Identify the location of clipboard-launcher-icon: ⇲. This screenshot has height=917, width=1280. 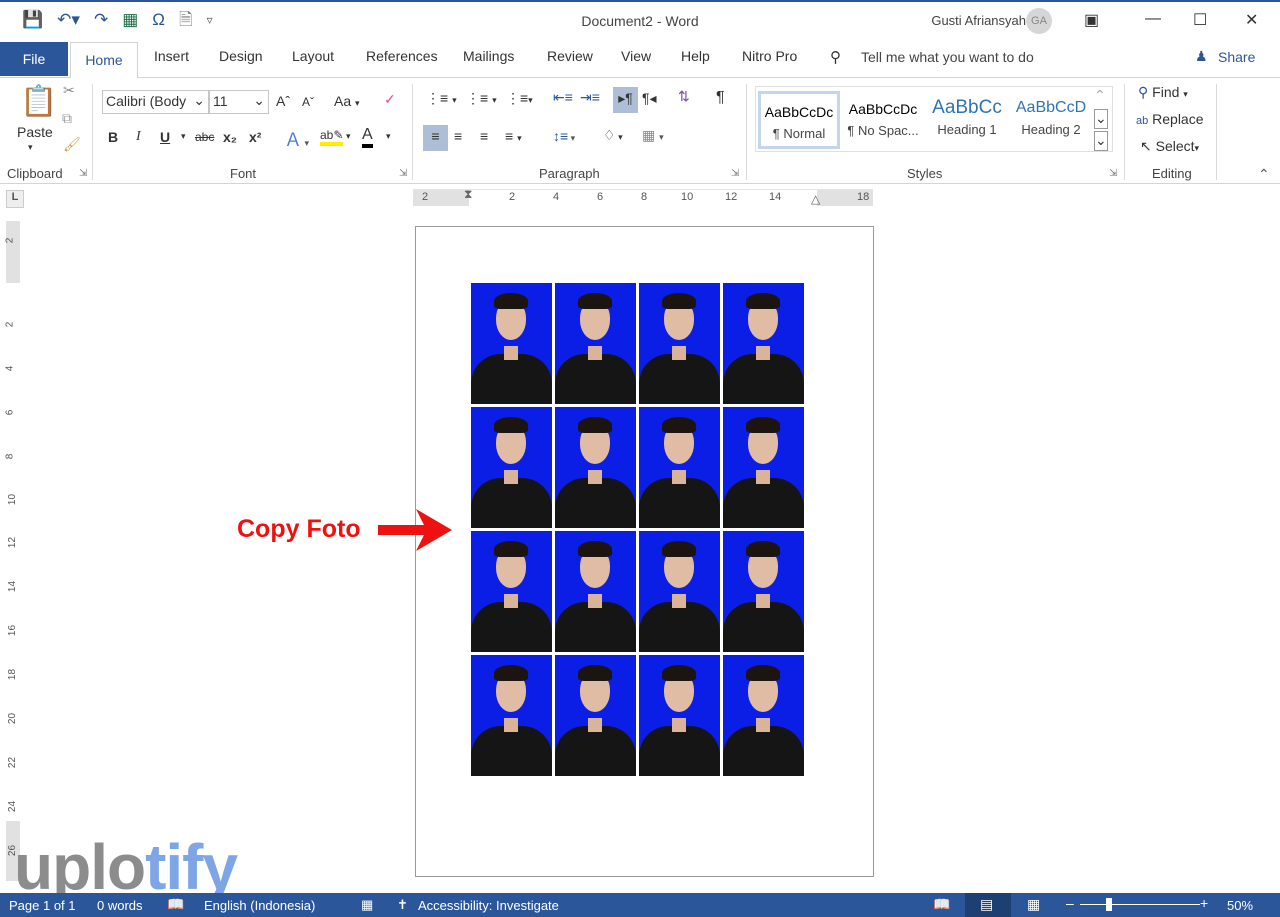
(83, 173).